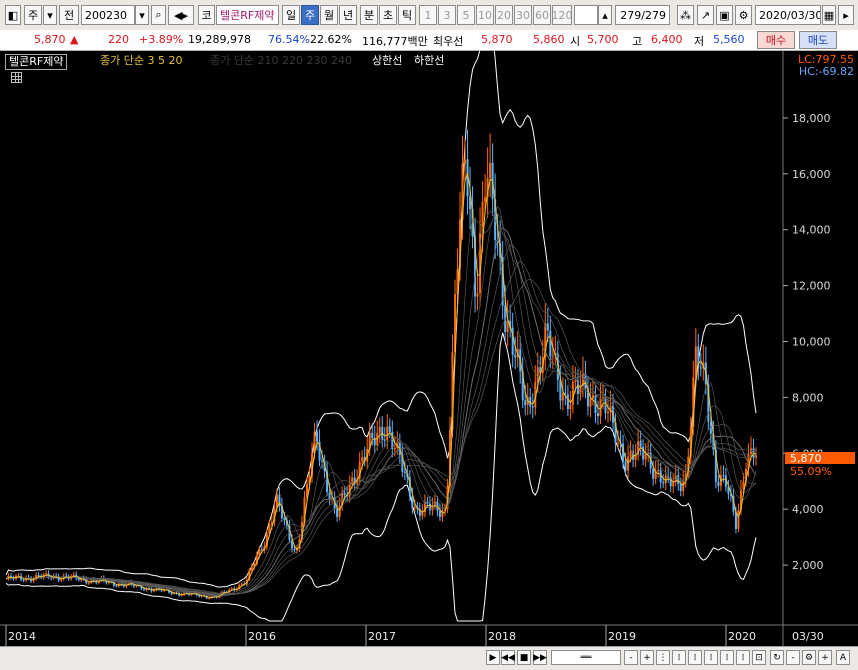 The width and height of the screenshot is (858, 670). I want to click on legend-stock-name: 텔콘RF제약, so click(36, 62).